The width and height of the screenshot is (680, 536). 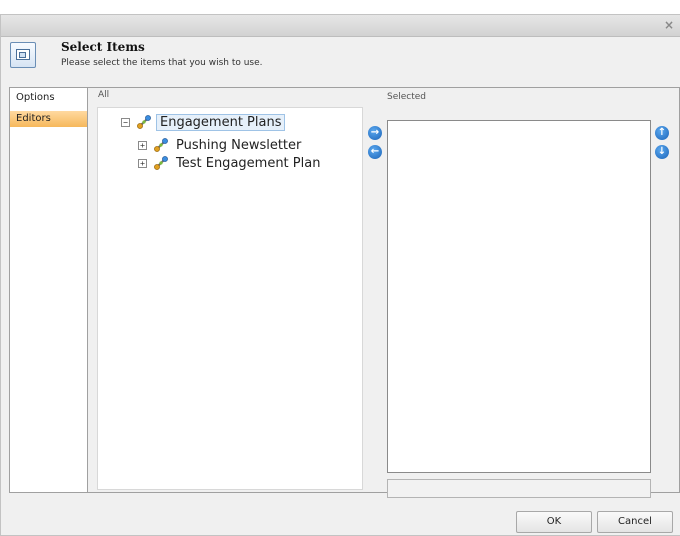 What do you see at coordinates (340, 26) in the screenshot?
I see `title-bar: ×` at bounding box center [340, 26].